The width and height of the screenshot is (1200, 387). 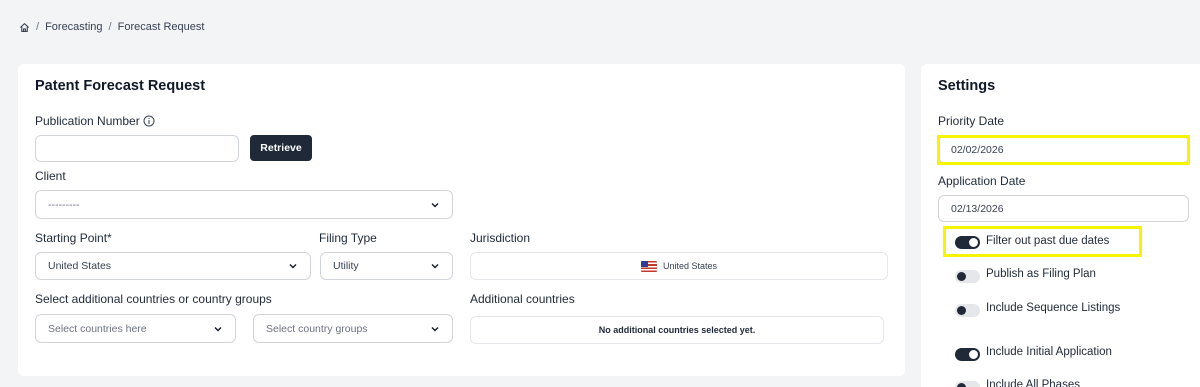 I want to click on countries-select: Select countries here, so click(x=135, y=328).